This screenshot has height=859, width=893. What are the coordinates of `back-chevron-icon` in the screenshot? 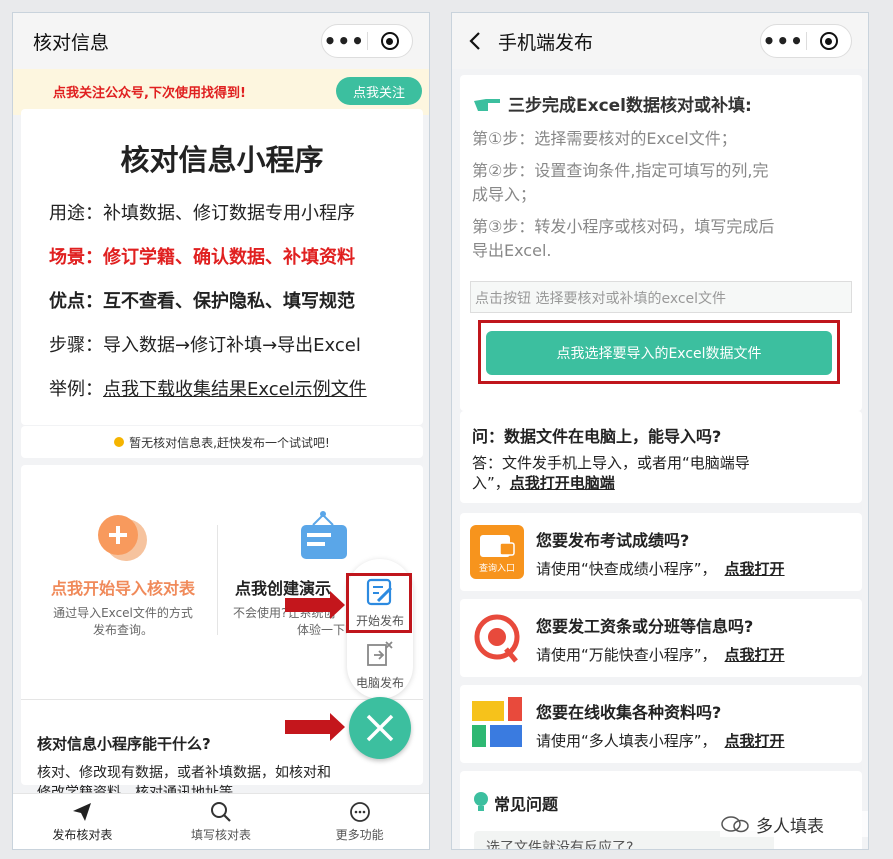 It's located at (475, 41).